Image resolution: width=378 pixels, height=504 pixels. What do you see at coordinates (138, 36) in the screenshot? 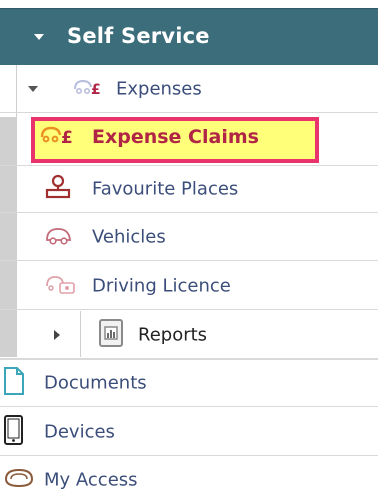
I see `section-title: Self Service` at bounding box center [138, 36].